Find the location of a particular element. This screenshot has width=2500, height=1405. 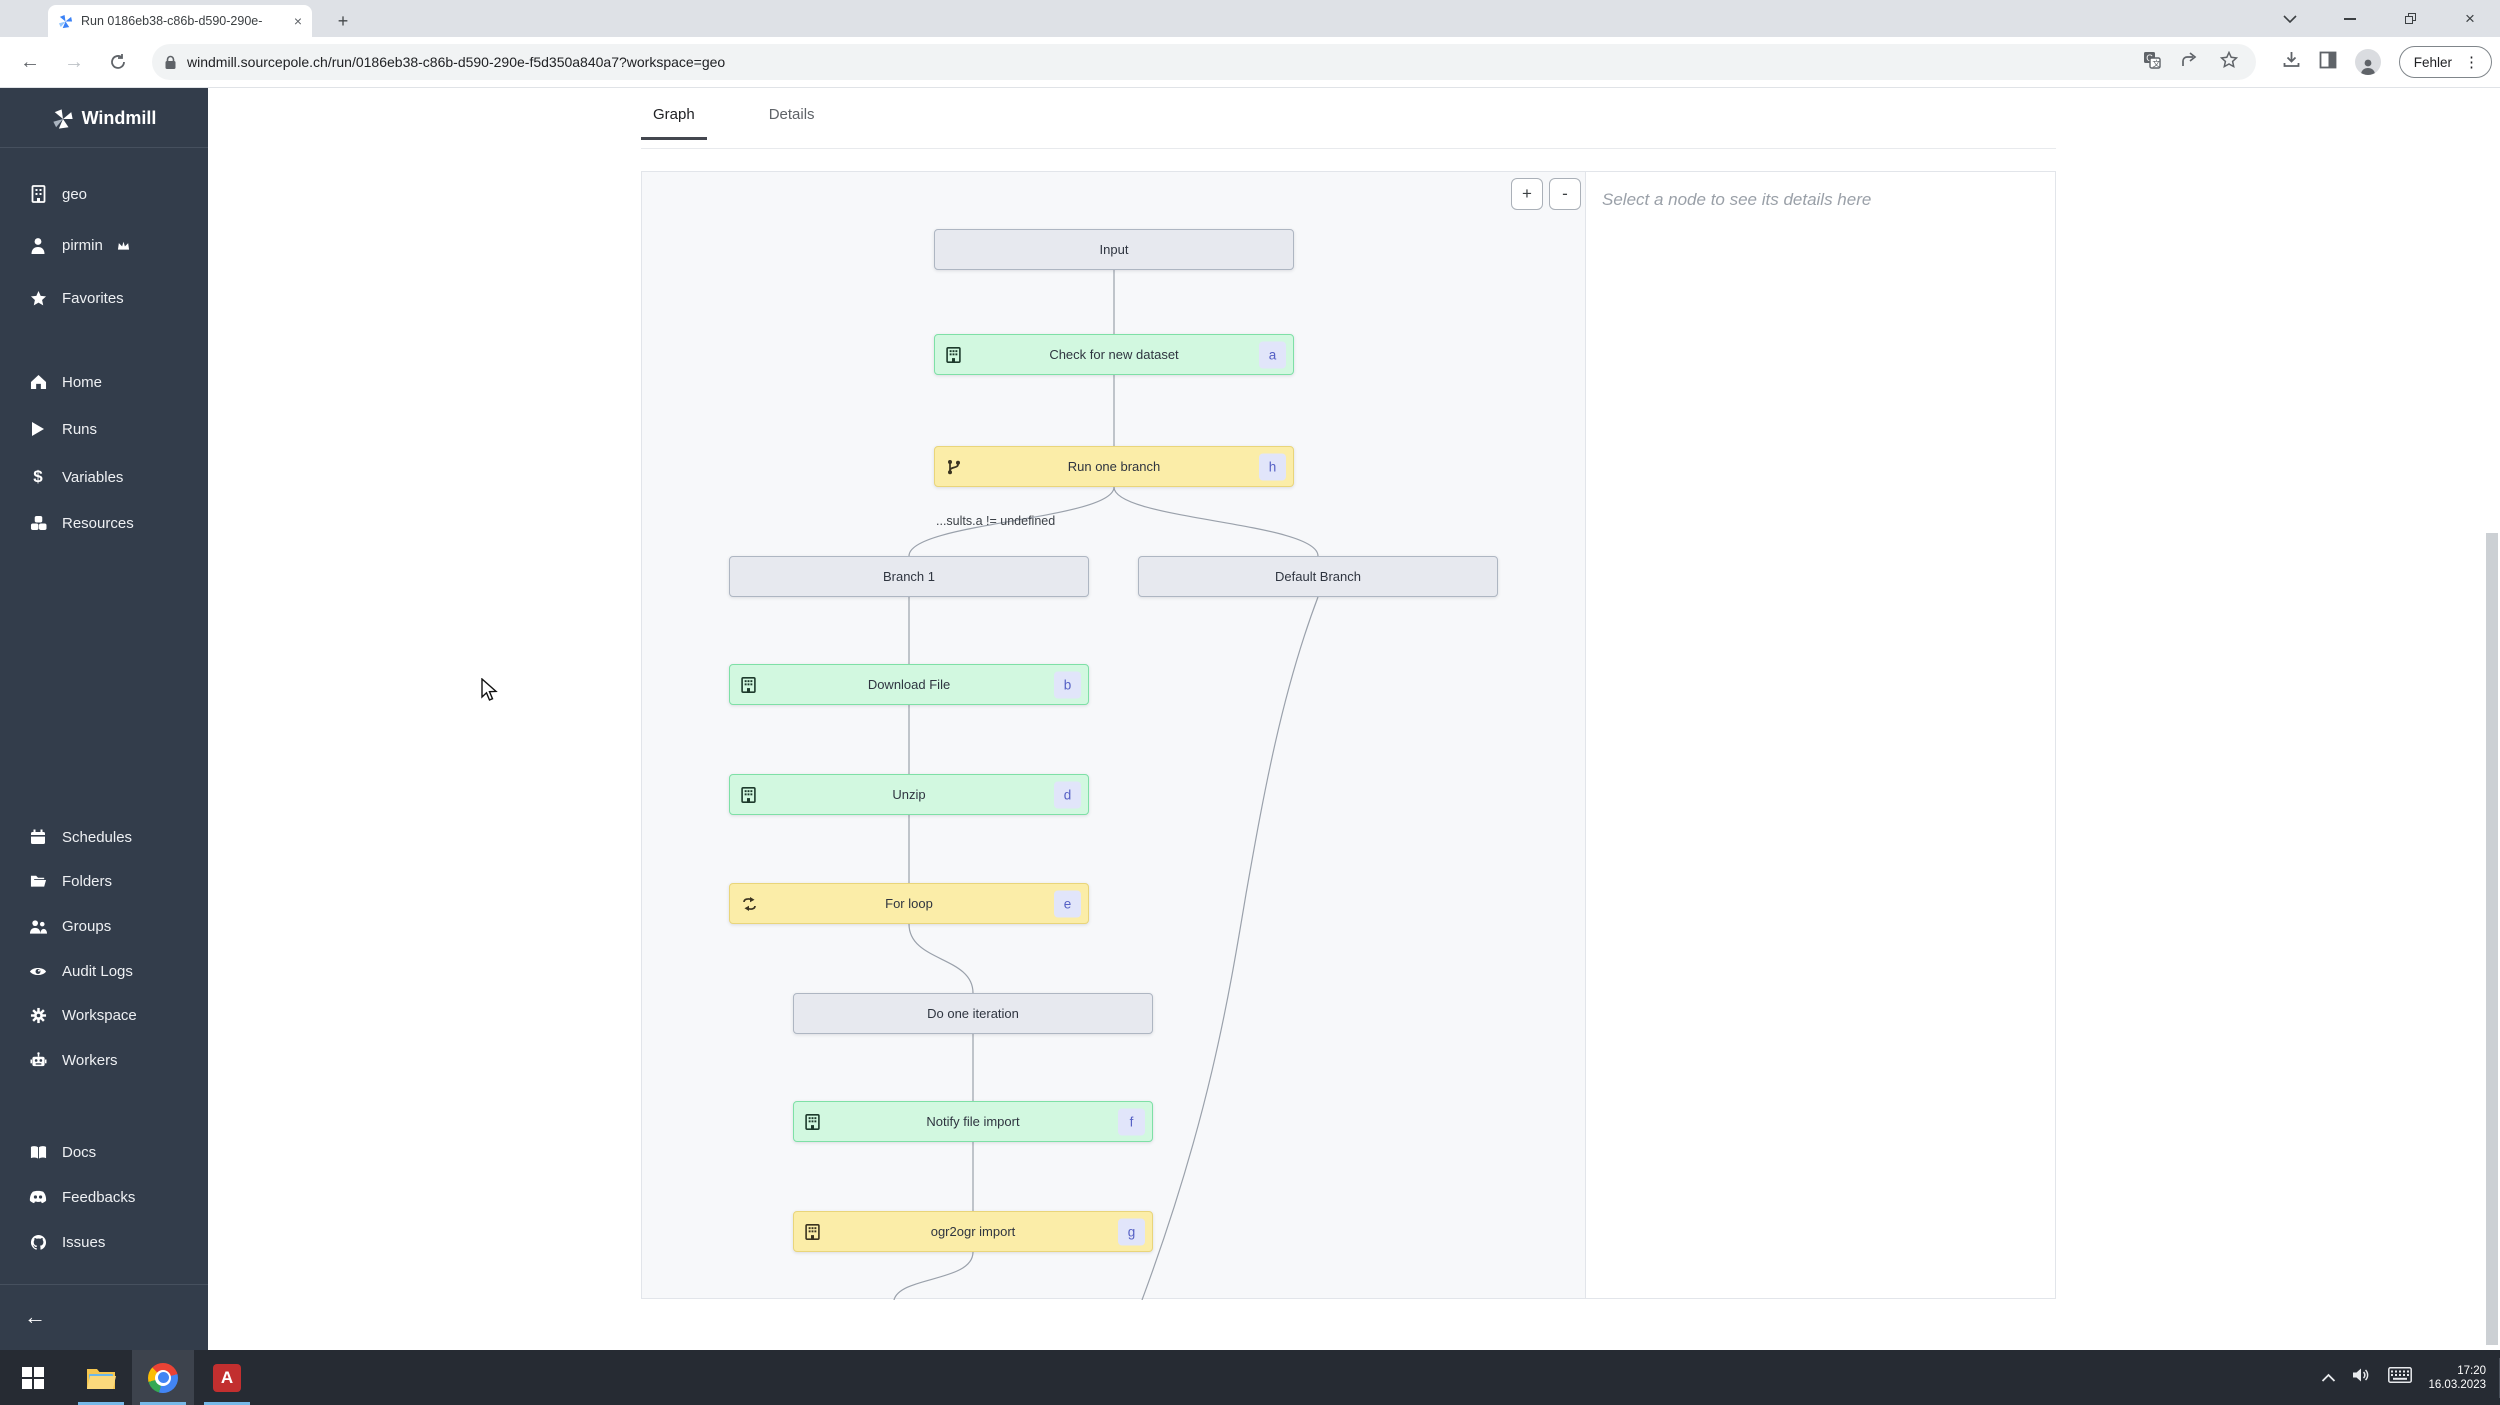

flow-node-unzip: Unzip d is located at coordinates (909, 794).